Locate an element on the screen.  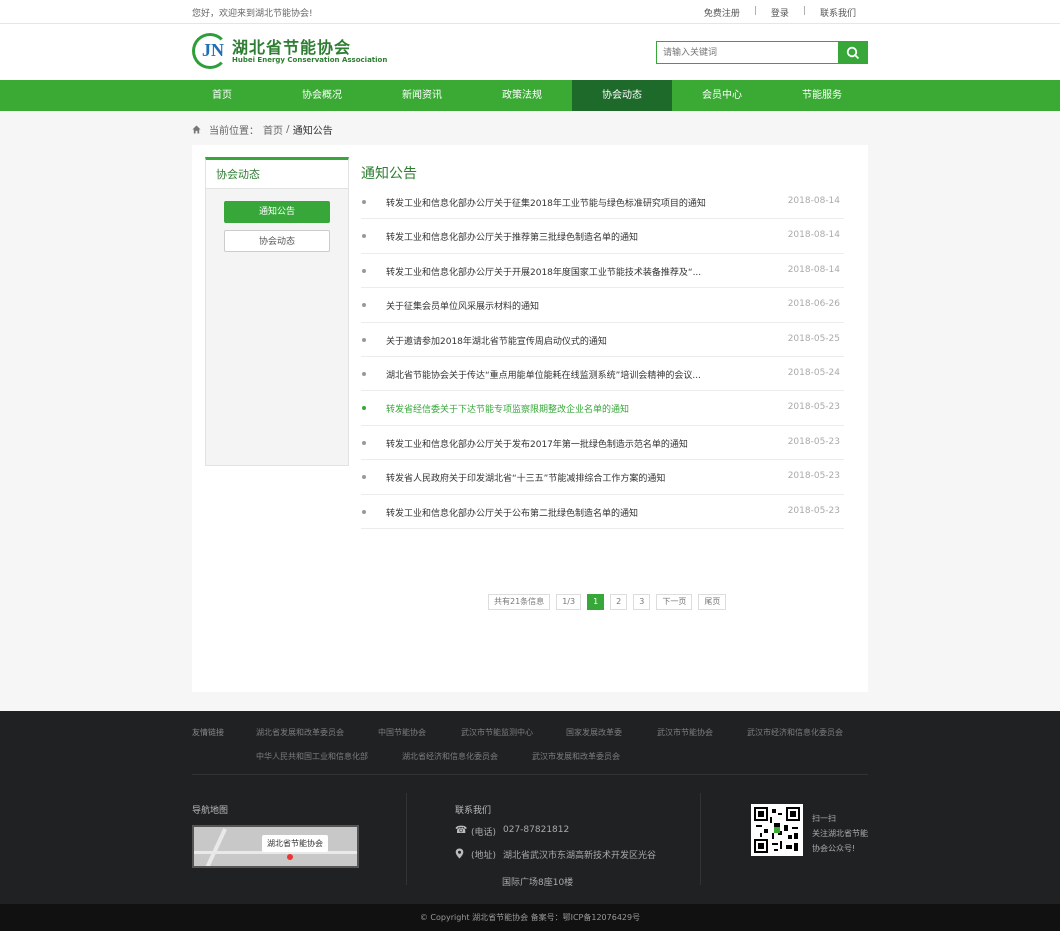
item-date: 2018-05-25 is located at coordinates (813, 338).